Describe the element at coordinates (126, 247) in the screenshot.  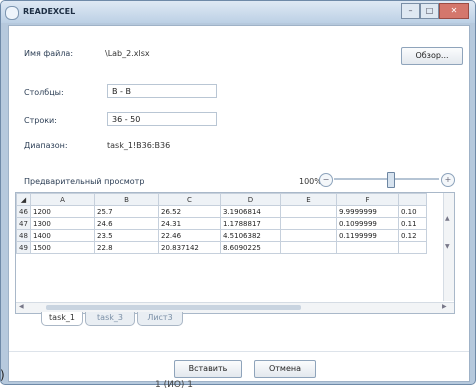
I see `cell: 22.8` at that location.